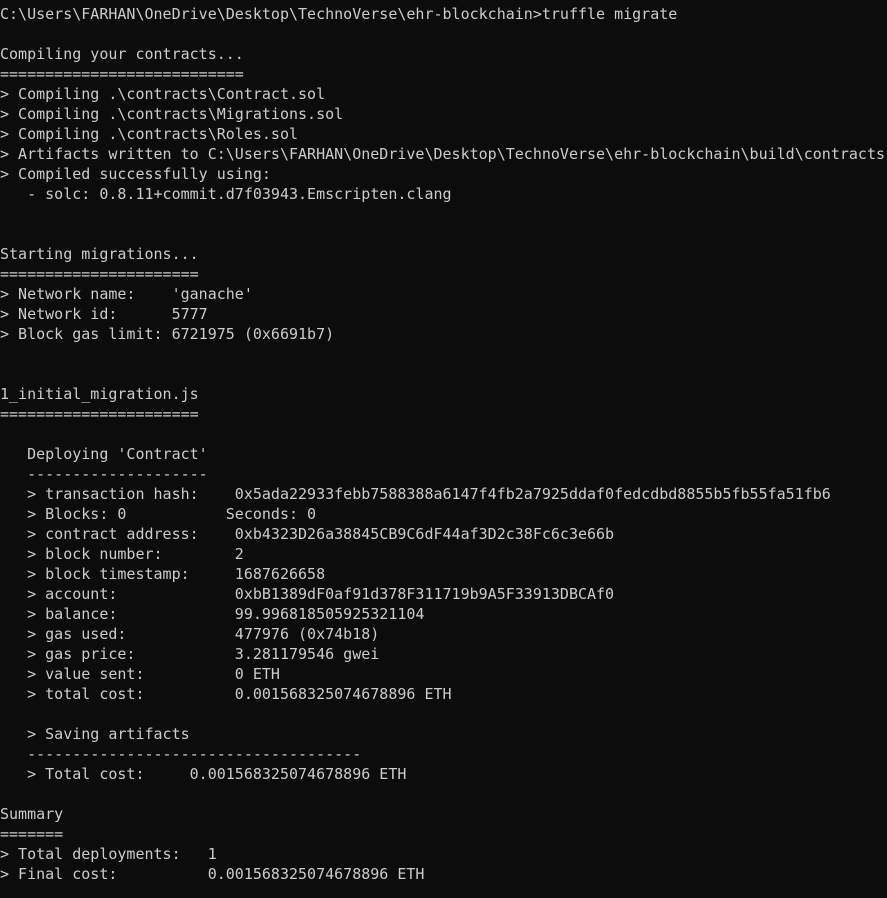  What do you see at coordinates (104, 474) in the screenshot?
I see `terminal-line: --------------------` at bounding box center [104, 474].